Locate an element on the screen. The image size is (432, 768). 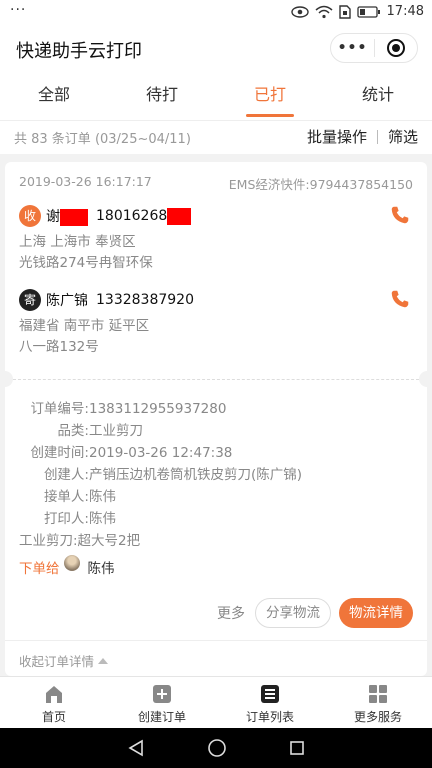
filter-button: 筛选 is located at coordinates (403, 136).